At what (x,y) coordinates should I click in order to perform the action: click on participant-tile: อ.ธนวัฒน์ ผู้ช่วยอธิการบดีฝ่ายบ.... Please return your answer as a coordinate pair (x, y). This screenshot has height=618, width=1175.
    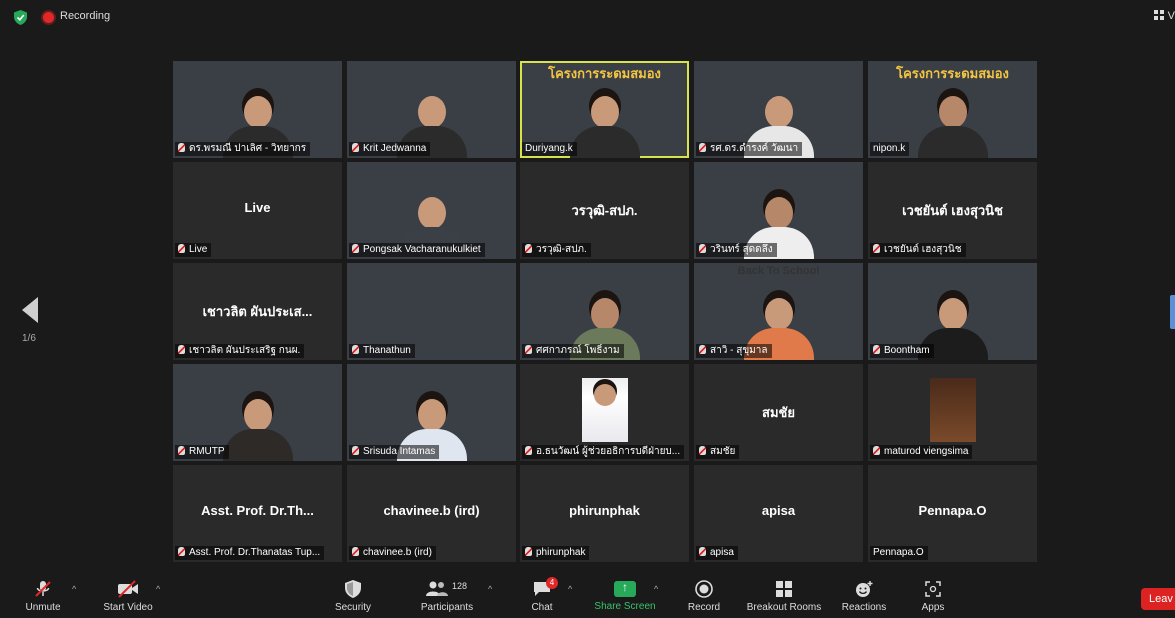
    Looking at the image, I should click on (604, 412).